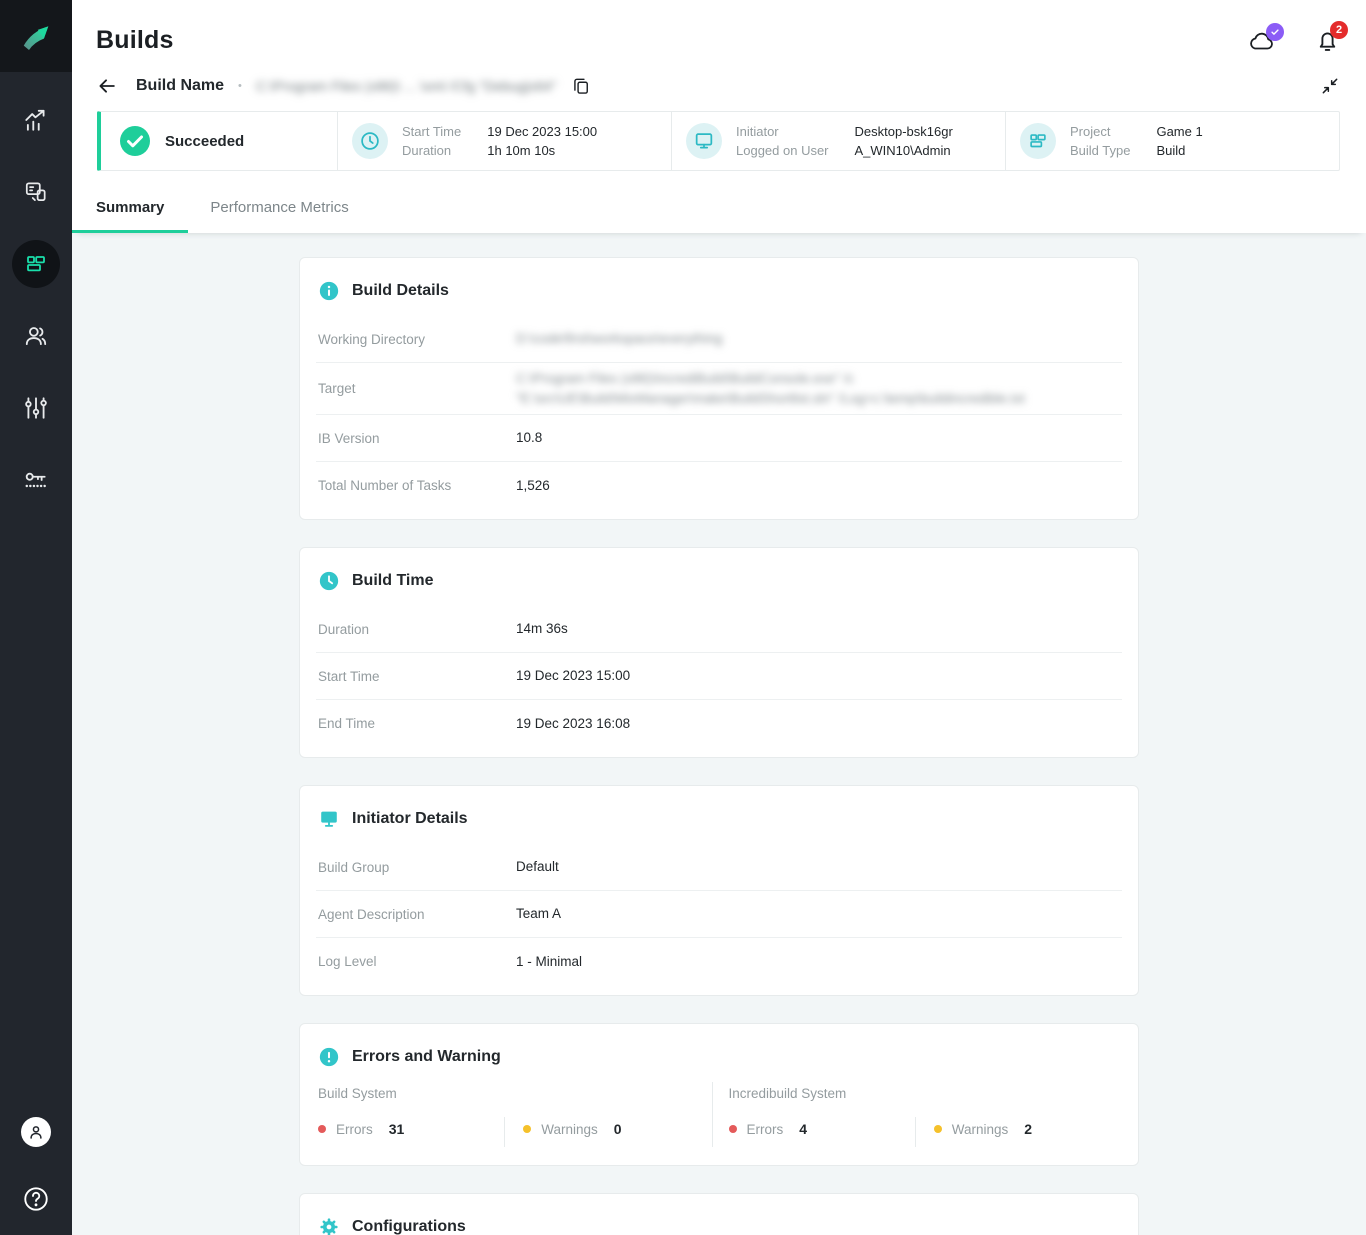 The image size is (1366, 1235). I want to click on warnings-count: 2, so click(1028, 1129).